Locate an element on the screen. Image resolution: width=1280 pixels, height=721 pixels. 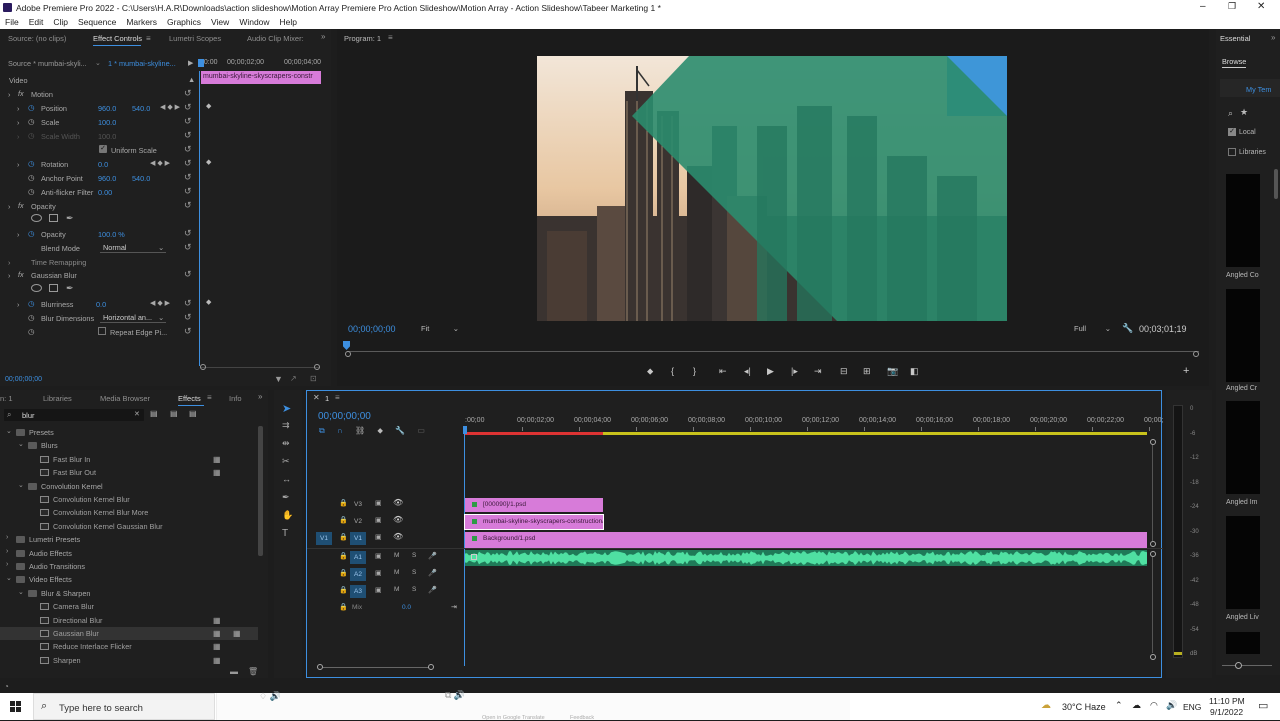
hand-tool-icon: ✋ is located at coordinates (287, 515).